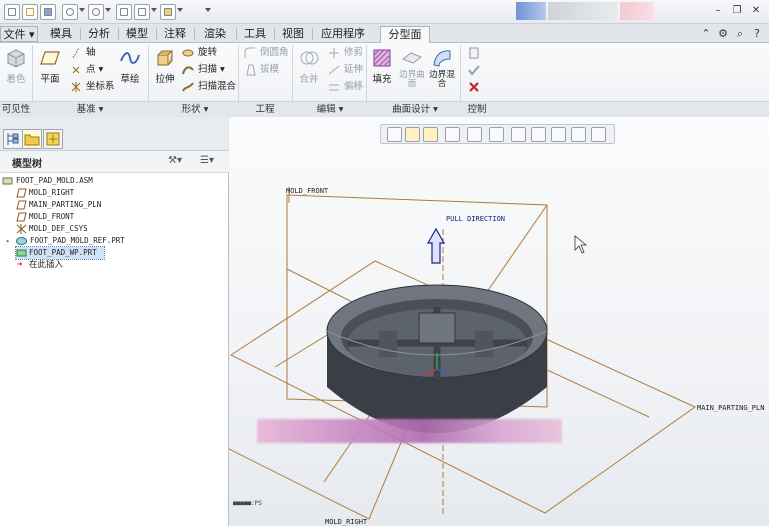 The image size is (769, 526). I want to click on favorites-tab-icon, so click(53, 139).